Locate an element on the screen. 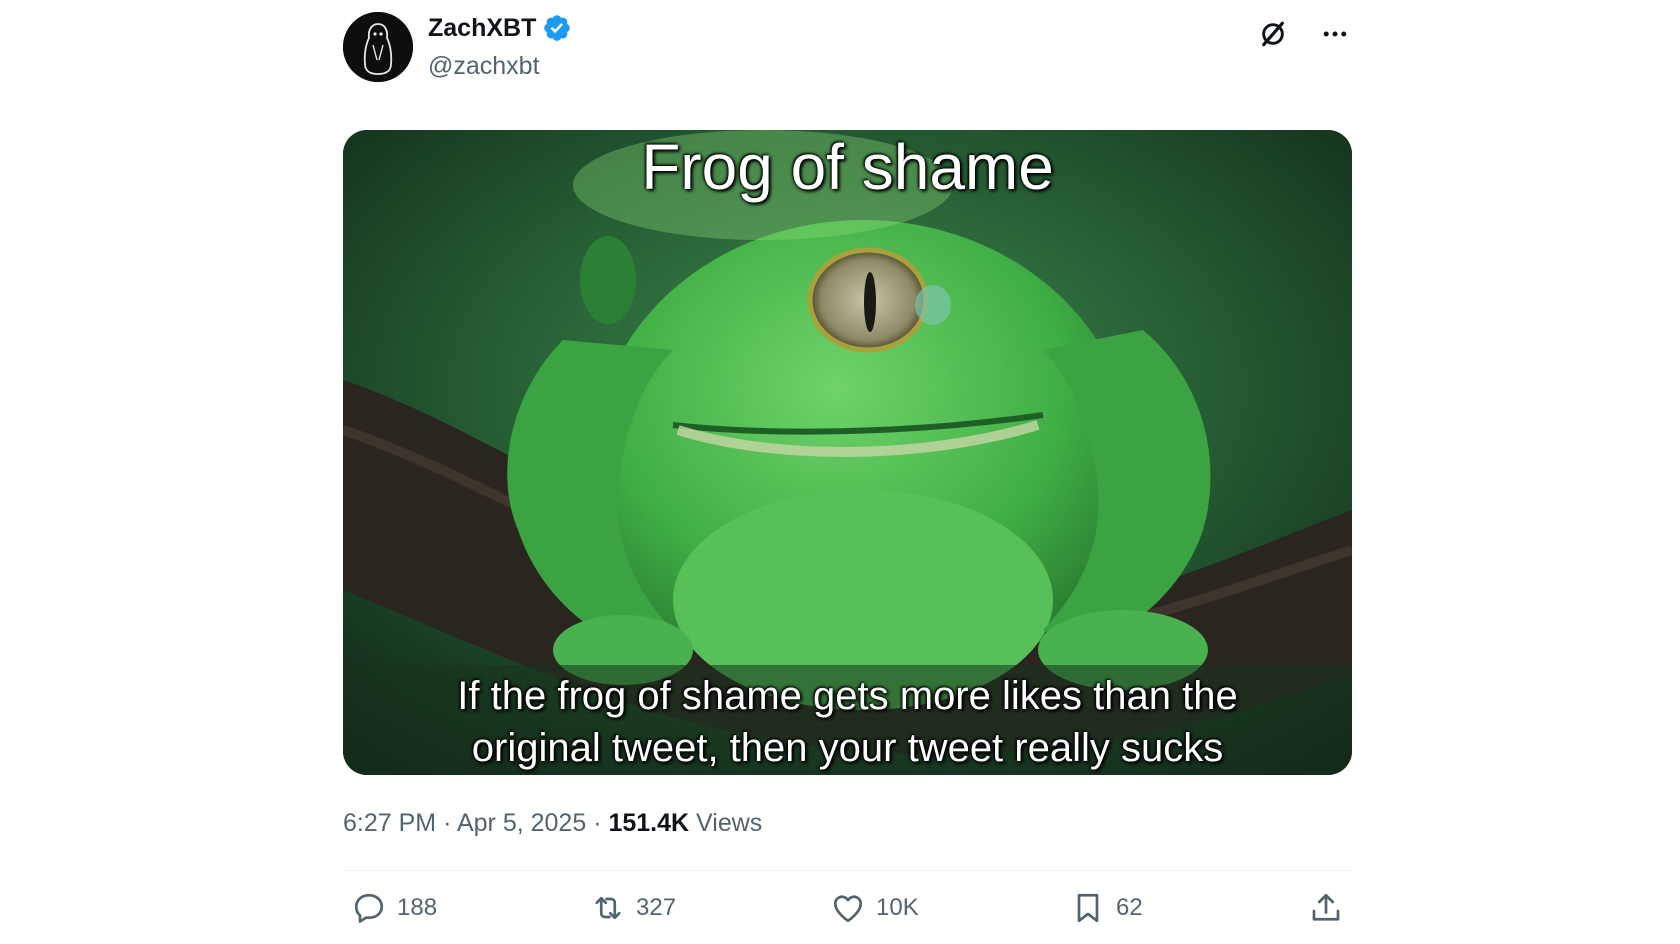 Image resolution: width=1680 pixels, height=944 pixels. action-bar: 188 327 10K 62 is located at coordinates (847, 913).